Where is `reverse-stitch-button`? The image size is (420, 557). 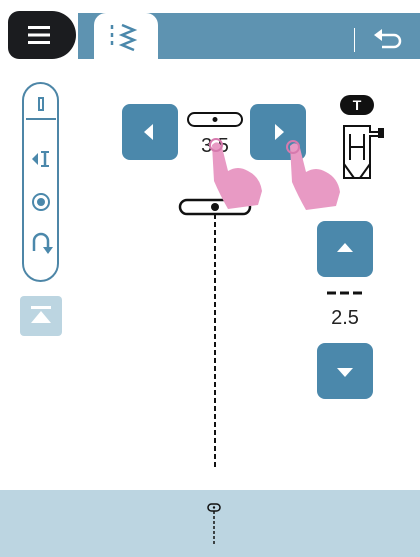 reverse-stitch-button is located at coordinates (41, 243).